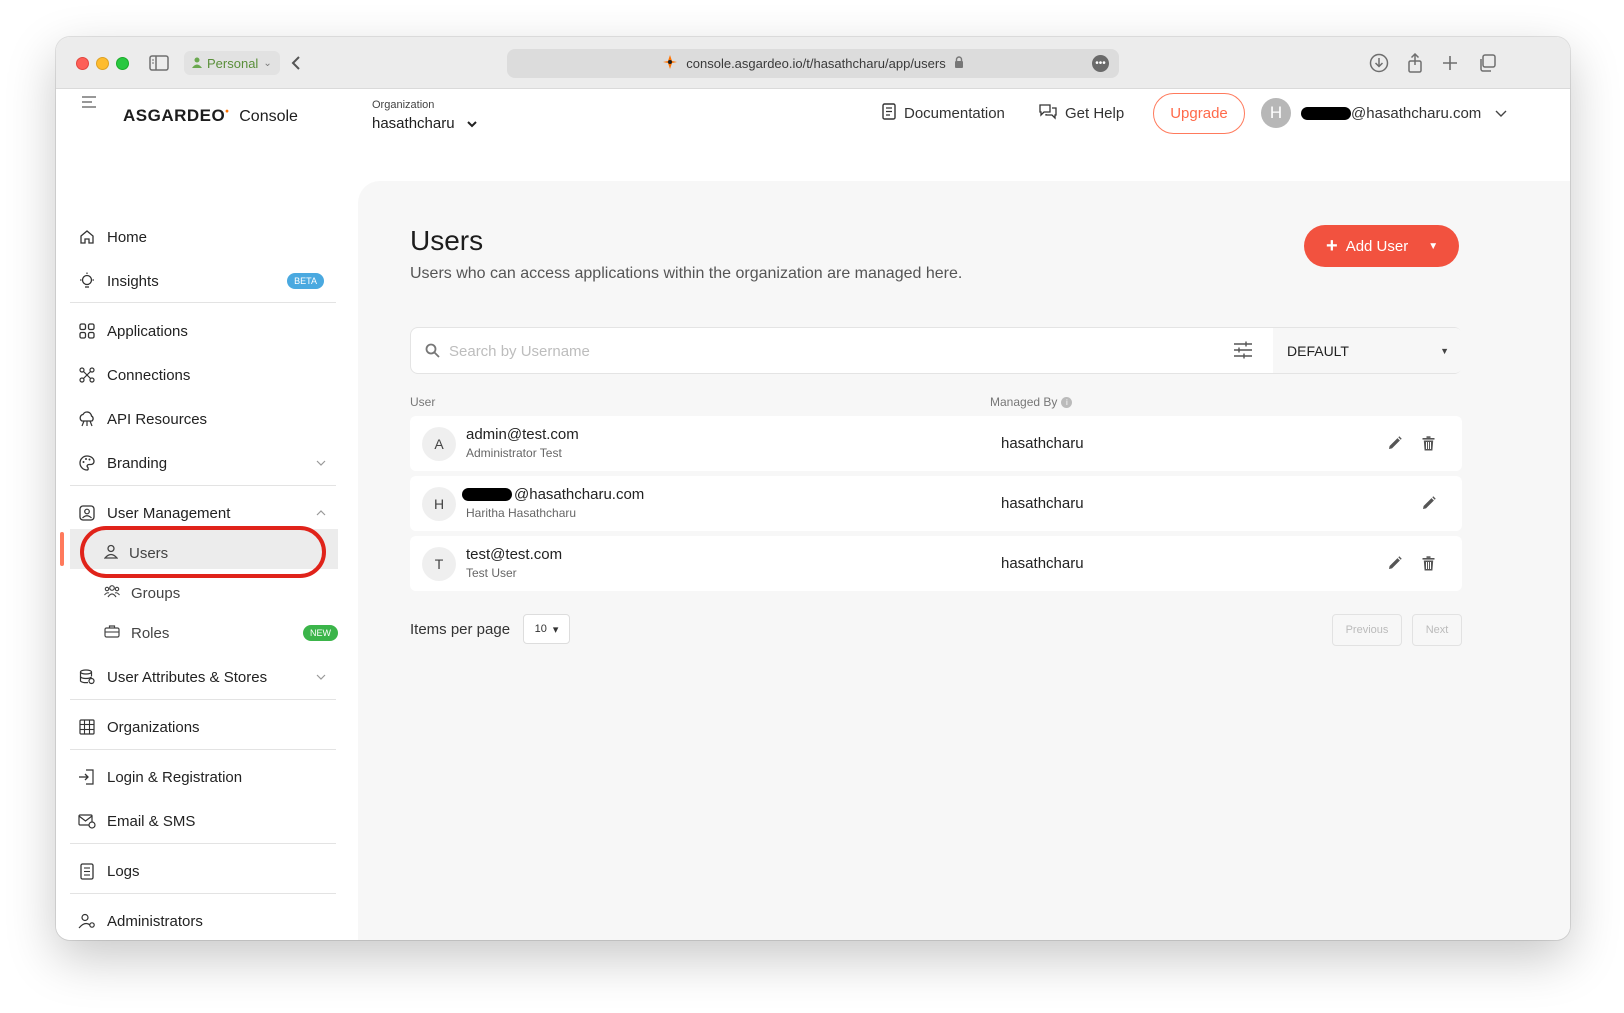  Describe the element at coordinates (87, 237) in the screenshot. I see `home-icon` at that location.